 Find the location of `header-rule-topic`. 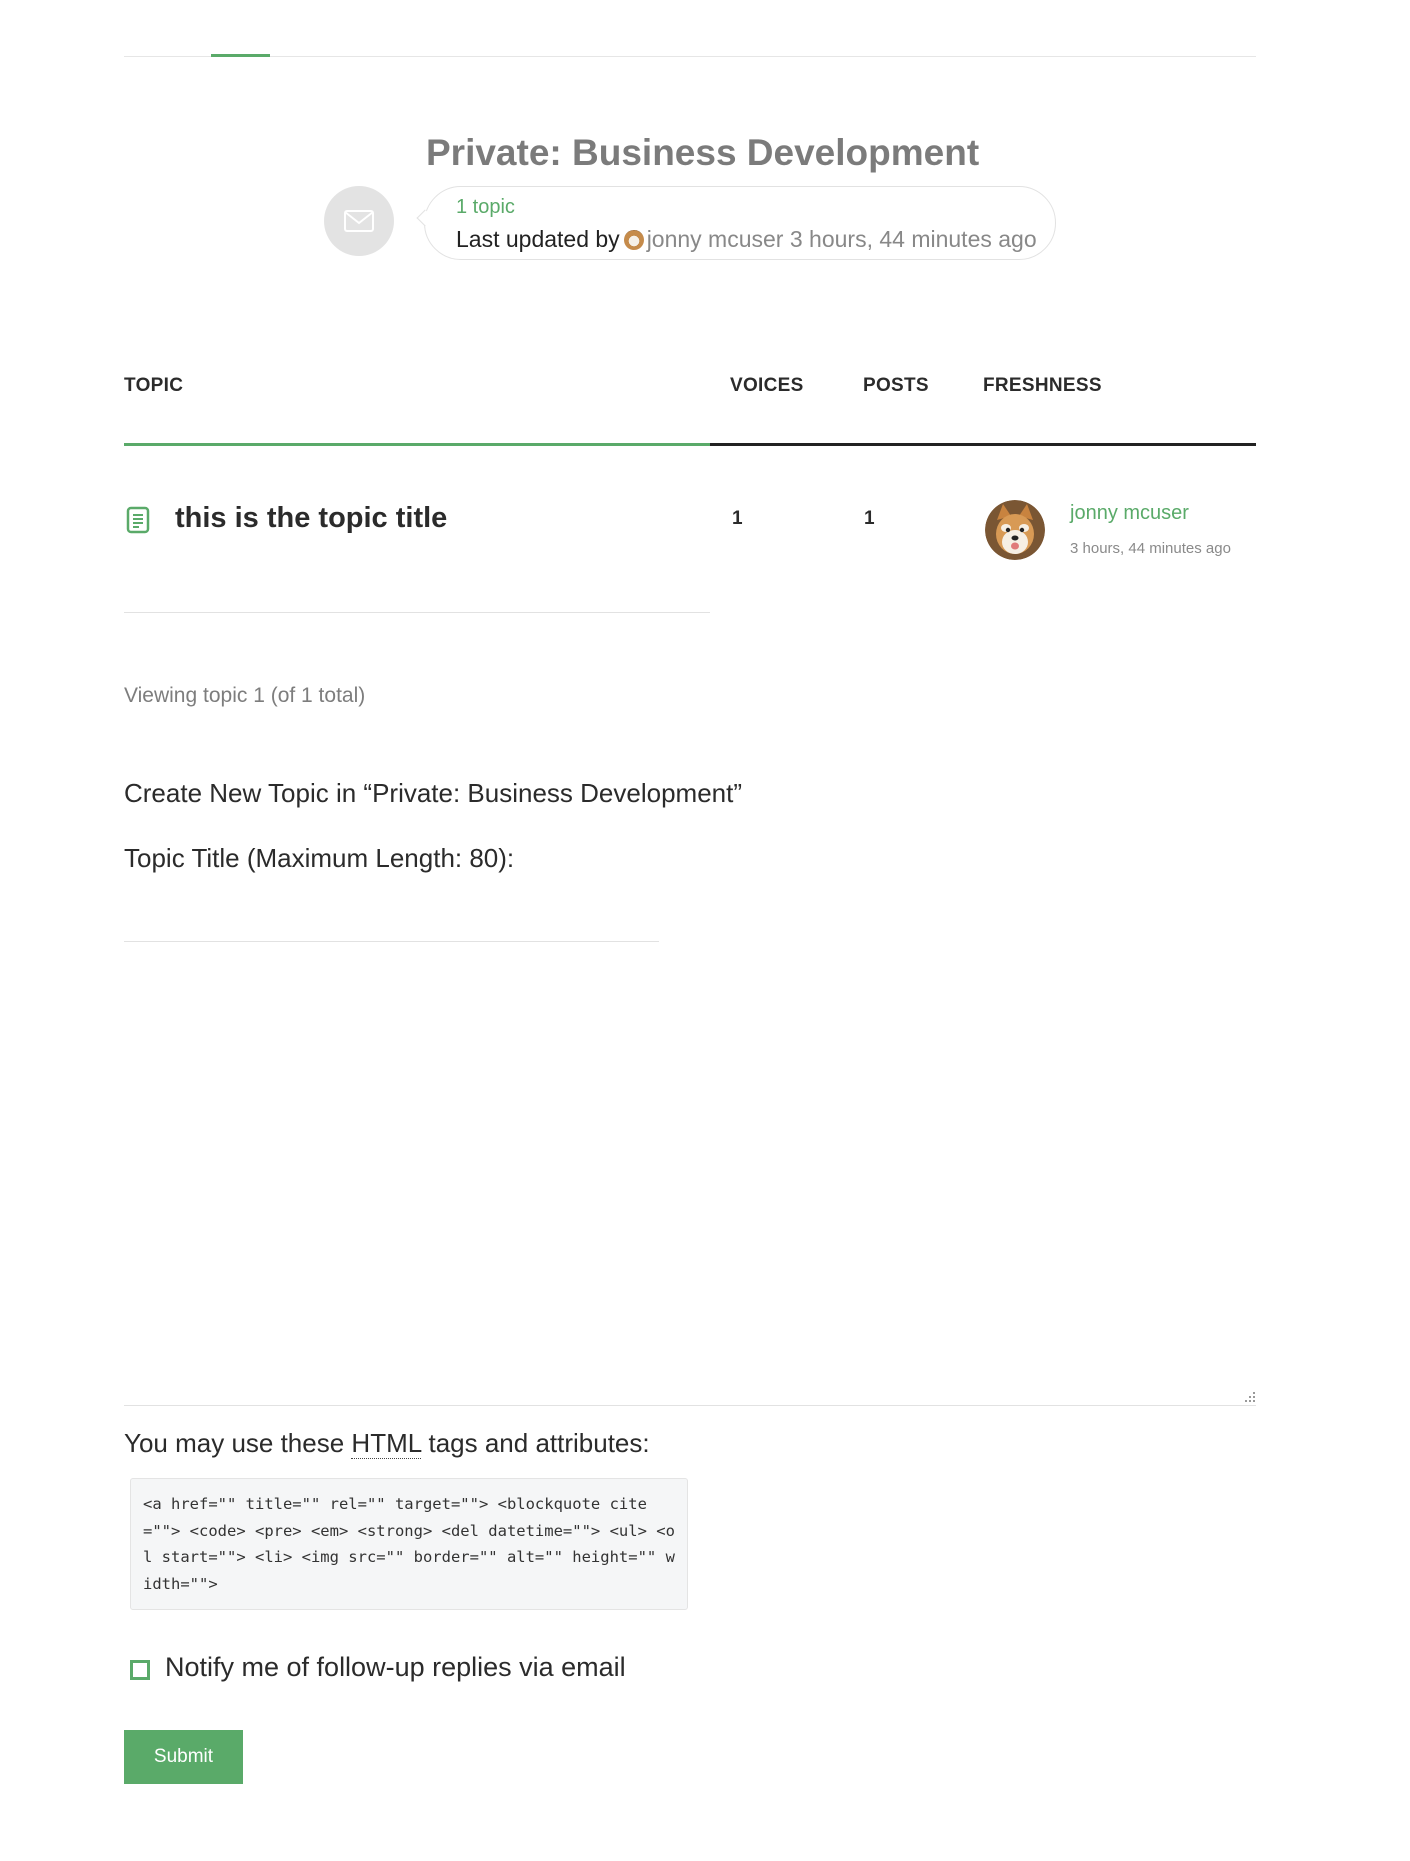

header-rule-topic is located at coordinates (417, 444).